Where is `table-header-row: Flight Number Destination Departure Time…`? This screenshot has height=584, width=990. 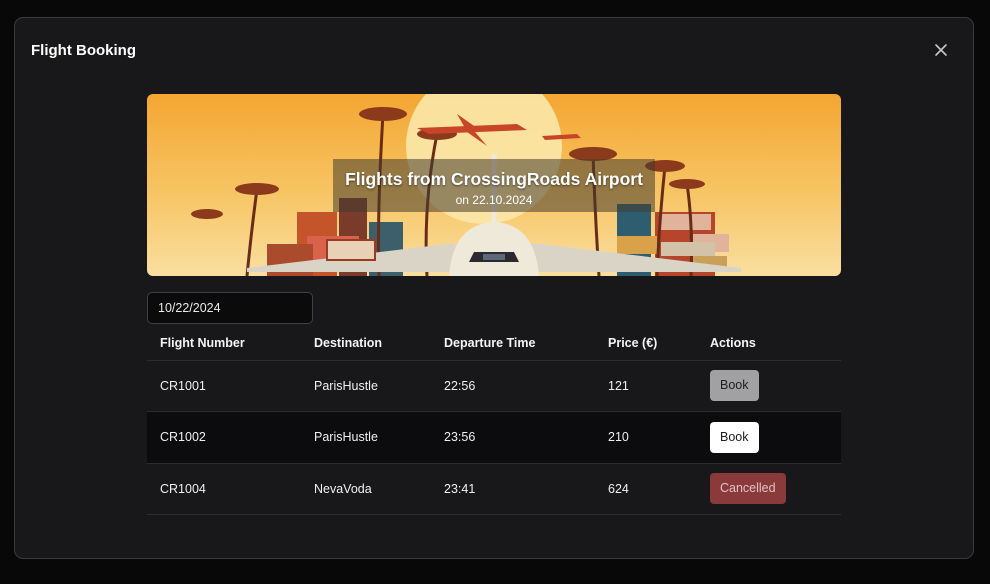 table-header-row: Flight Number Destination Departure Time… is located at coordinates (494, 343).